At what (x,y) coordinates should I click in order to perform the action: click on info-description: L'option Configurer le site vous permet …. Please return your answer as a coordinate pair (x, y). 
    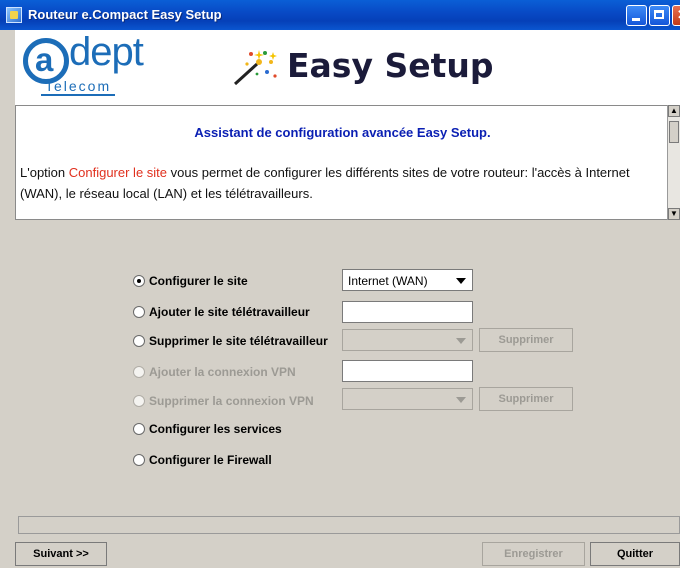
    Looking at the image, I should click on (325, 183).